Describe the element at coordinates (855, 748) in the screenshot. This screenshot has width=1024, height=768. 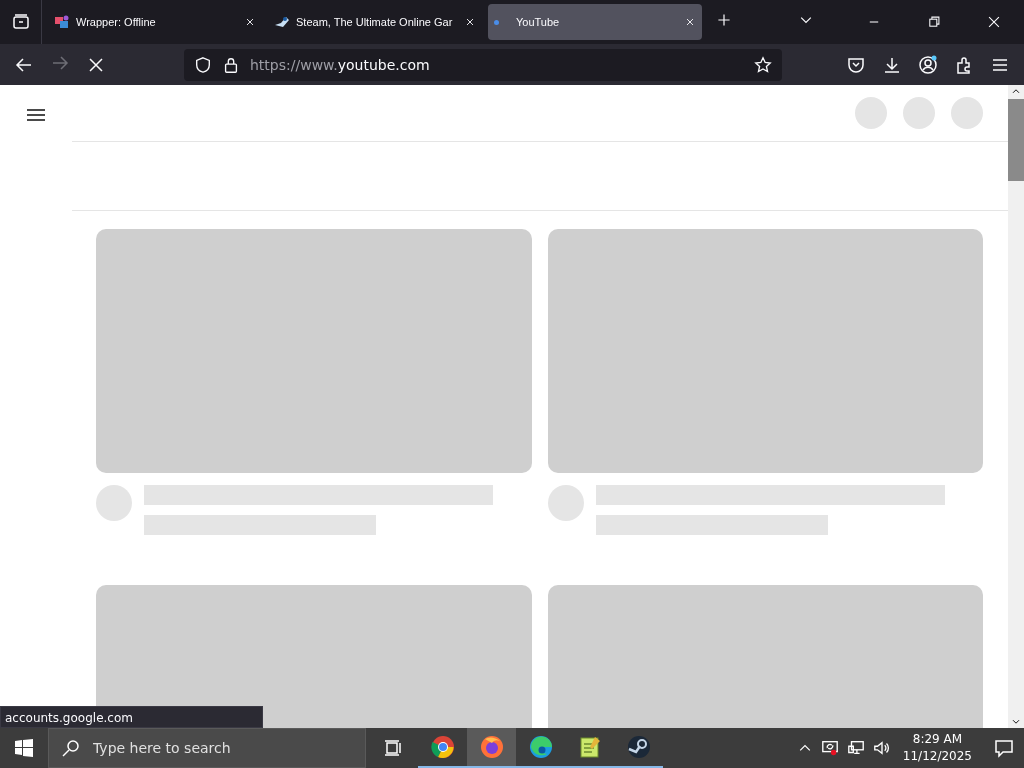
I see `network-icon` at that location.